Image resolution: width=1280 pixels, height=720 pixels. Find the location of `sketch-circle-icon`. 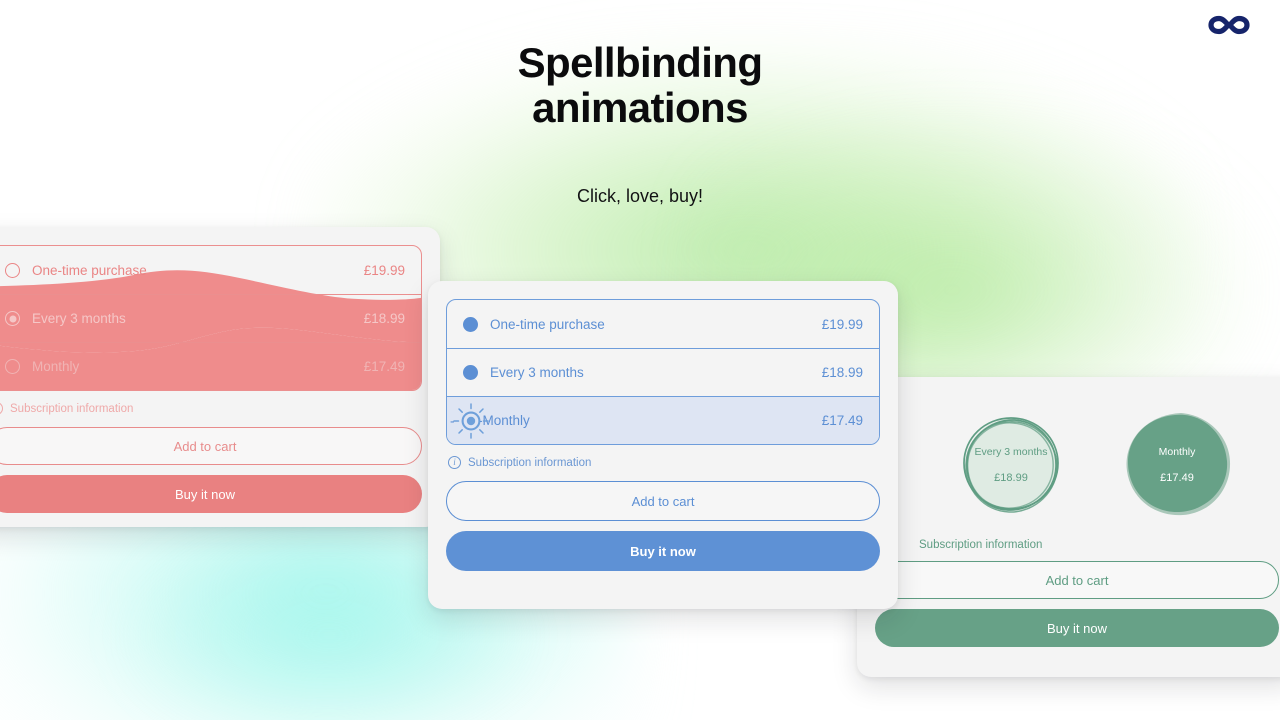

sketch-circle-icon is located at coordinates (1011, 465).